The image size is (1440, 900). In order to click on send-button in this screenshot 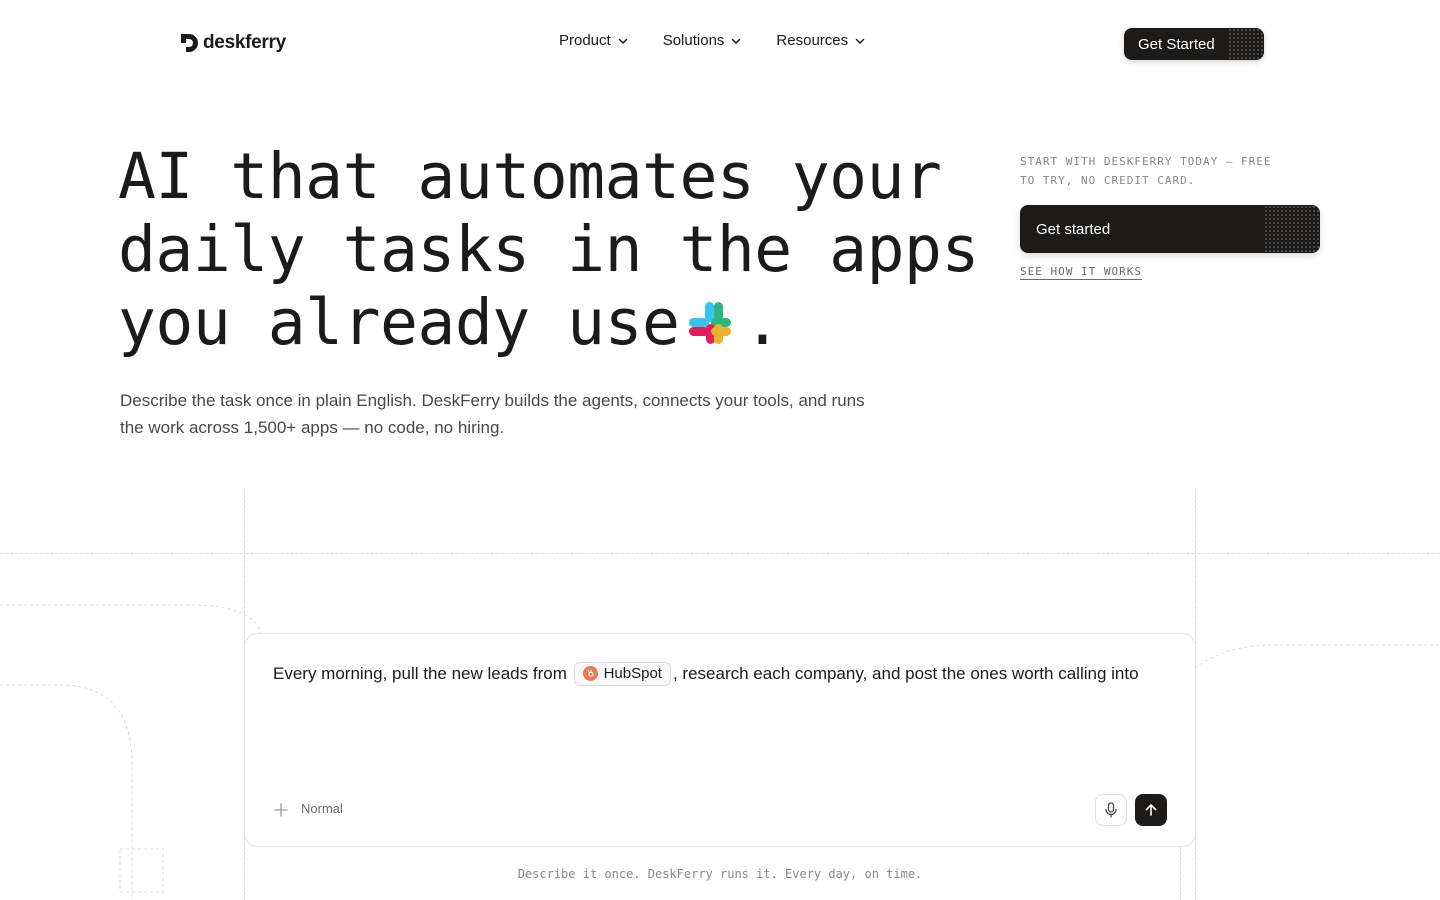, I will do `click(1151, 810)`.